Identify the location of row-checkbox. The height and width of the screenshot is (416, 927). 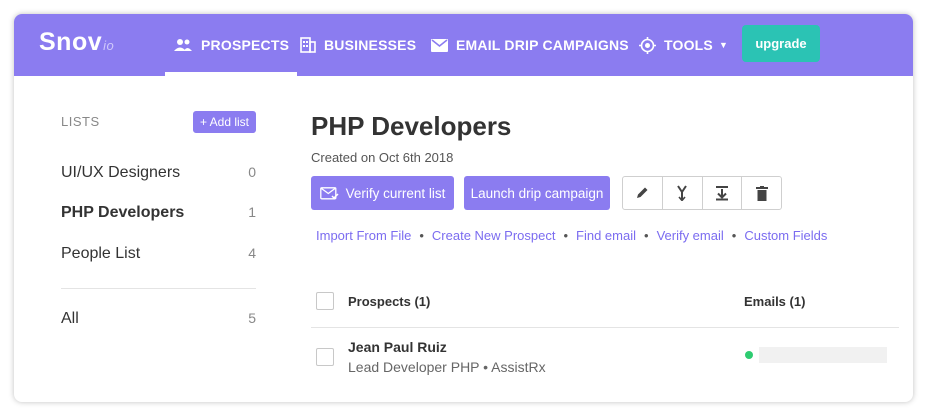
(325, 357).